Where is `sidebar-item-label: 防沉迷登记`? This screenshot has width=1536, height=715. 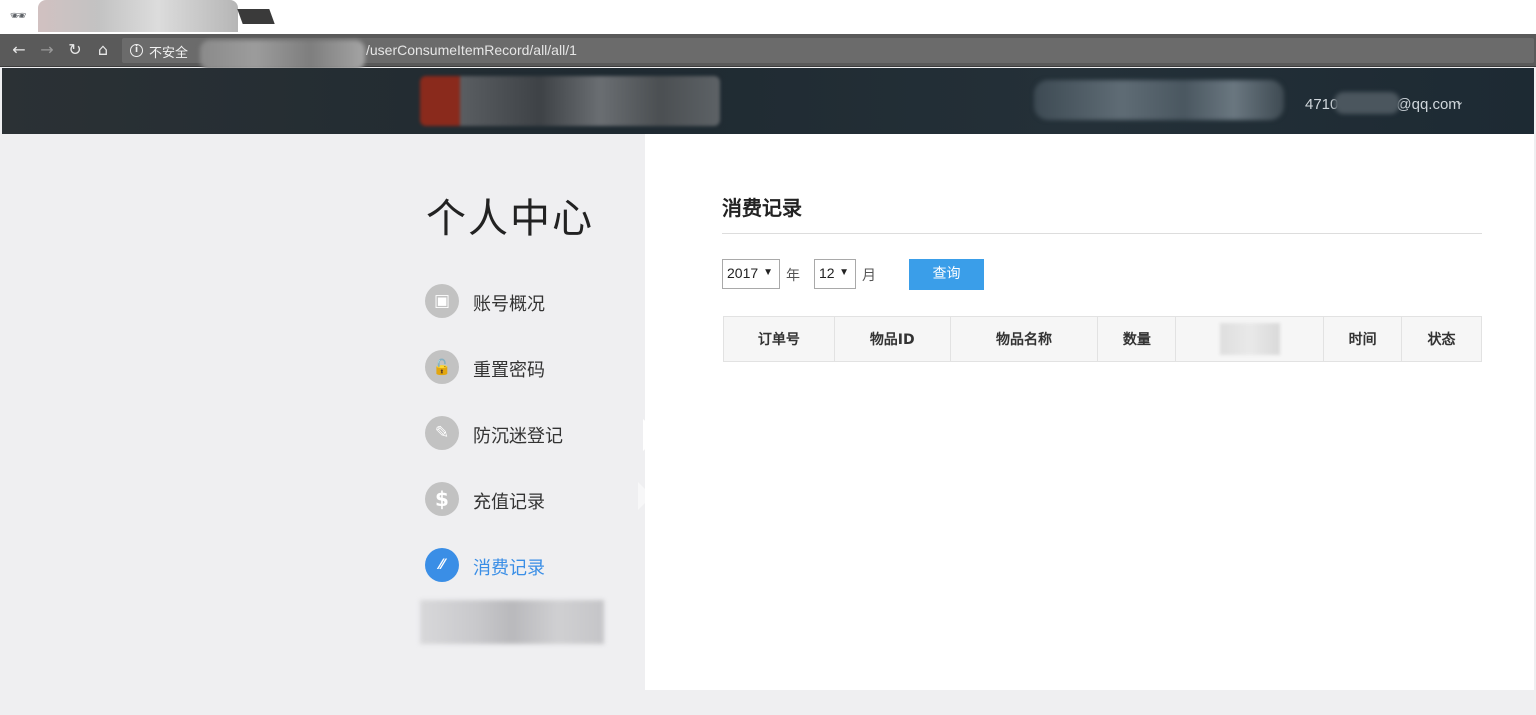
sidebar-item-label: 防沉迷登记 is located at coordinates (518, 436).